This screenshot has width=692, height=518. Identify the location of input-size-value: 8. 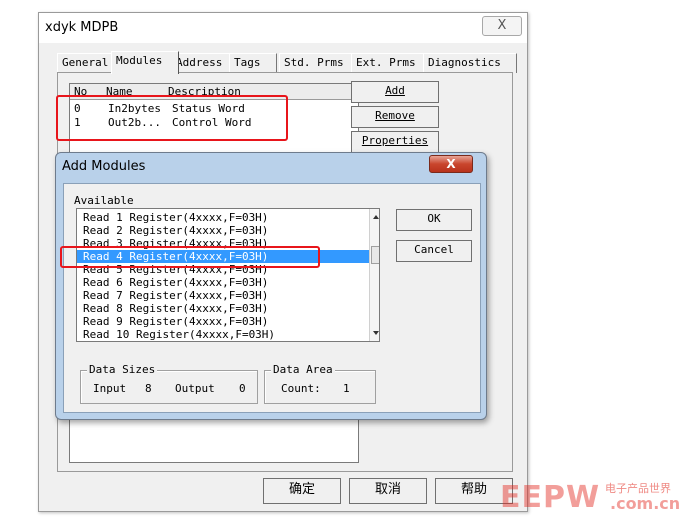
(148, 388).